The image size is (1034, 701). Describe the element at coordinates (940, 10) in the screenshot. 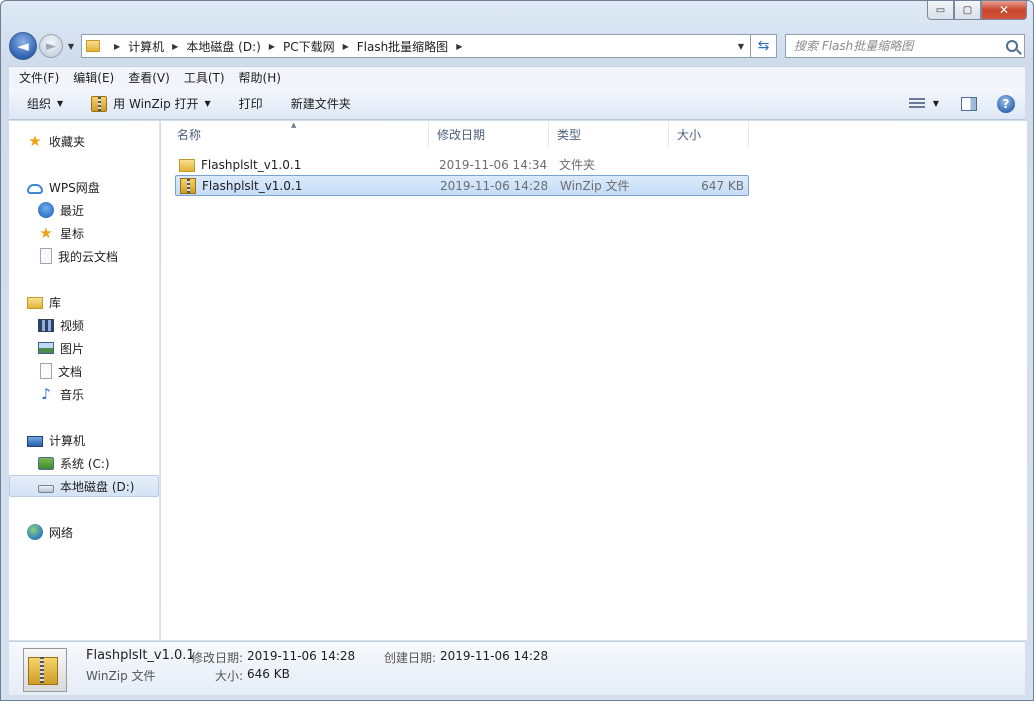

I see `minimize-button: ▭` at that location.